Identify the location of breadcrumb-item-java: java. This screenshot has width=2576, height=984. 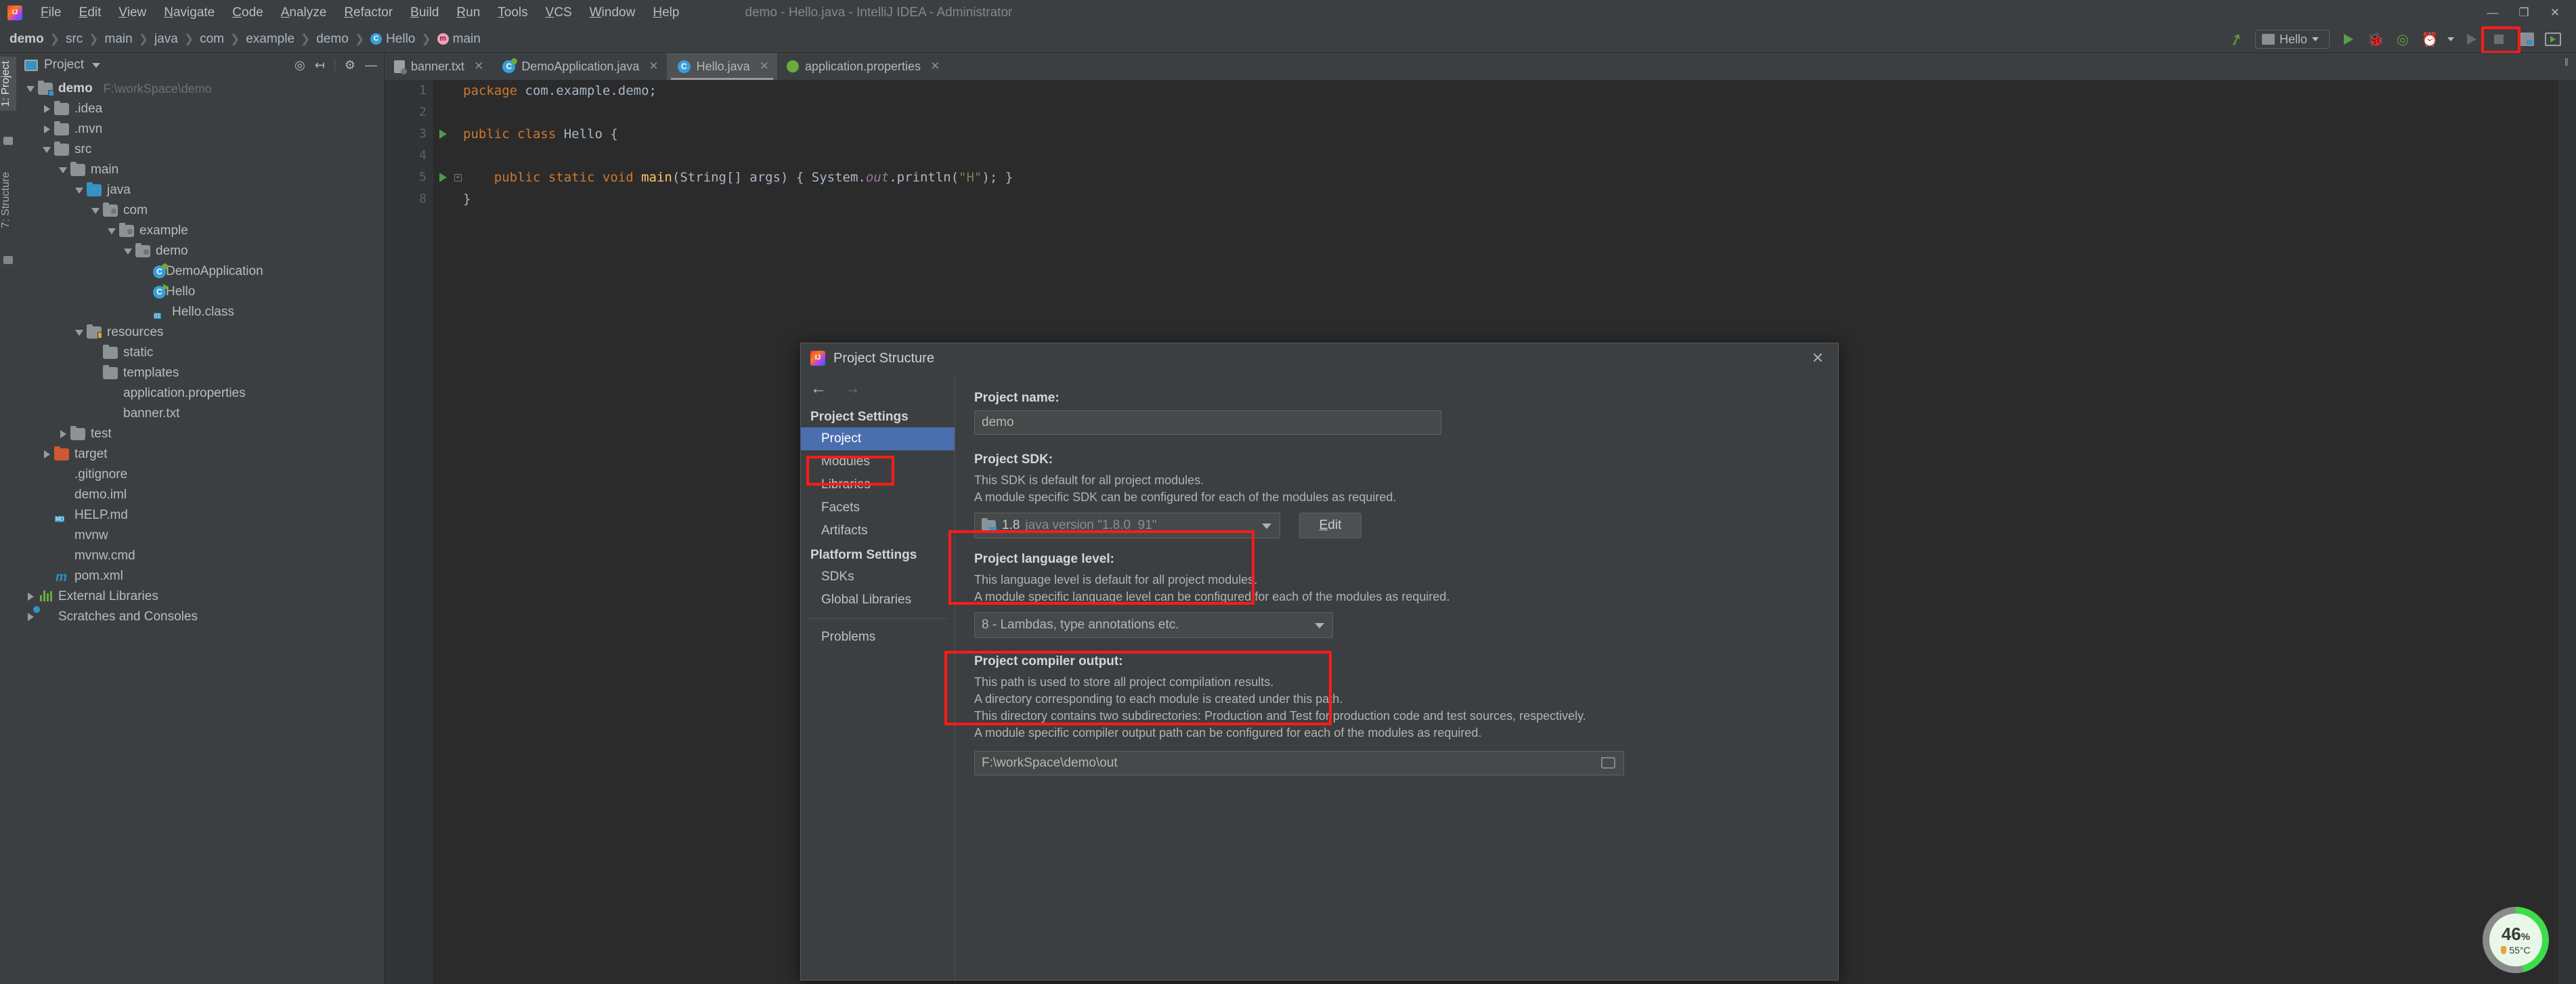
(166, 39).